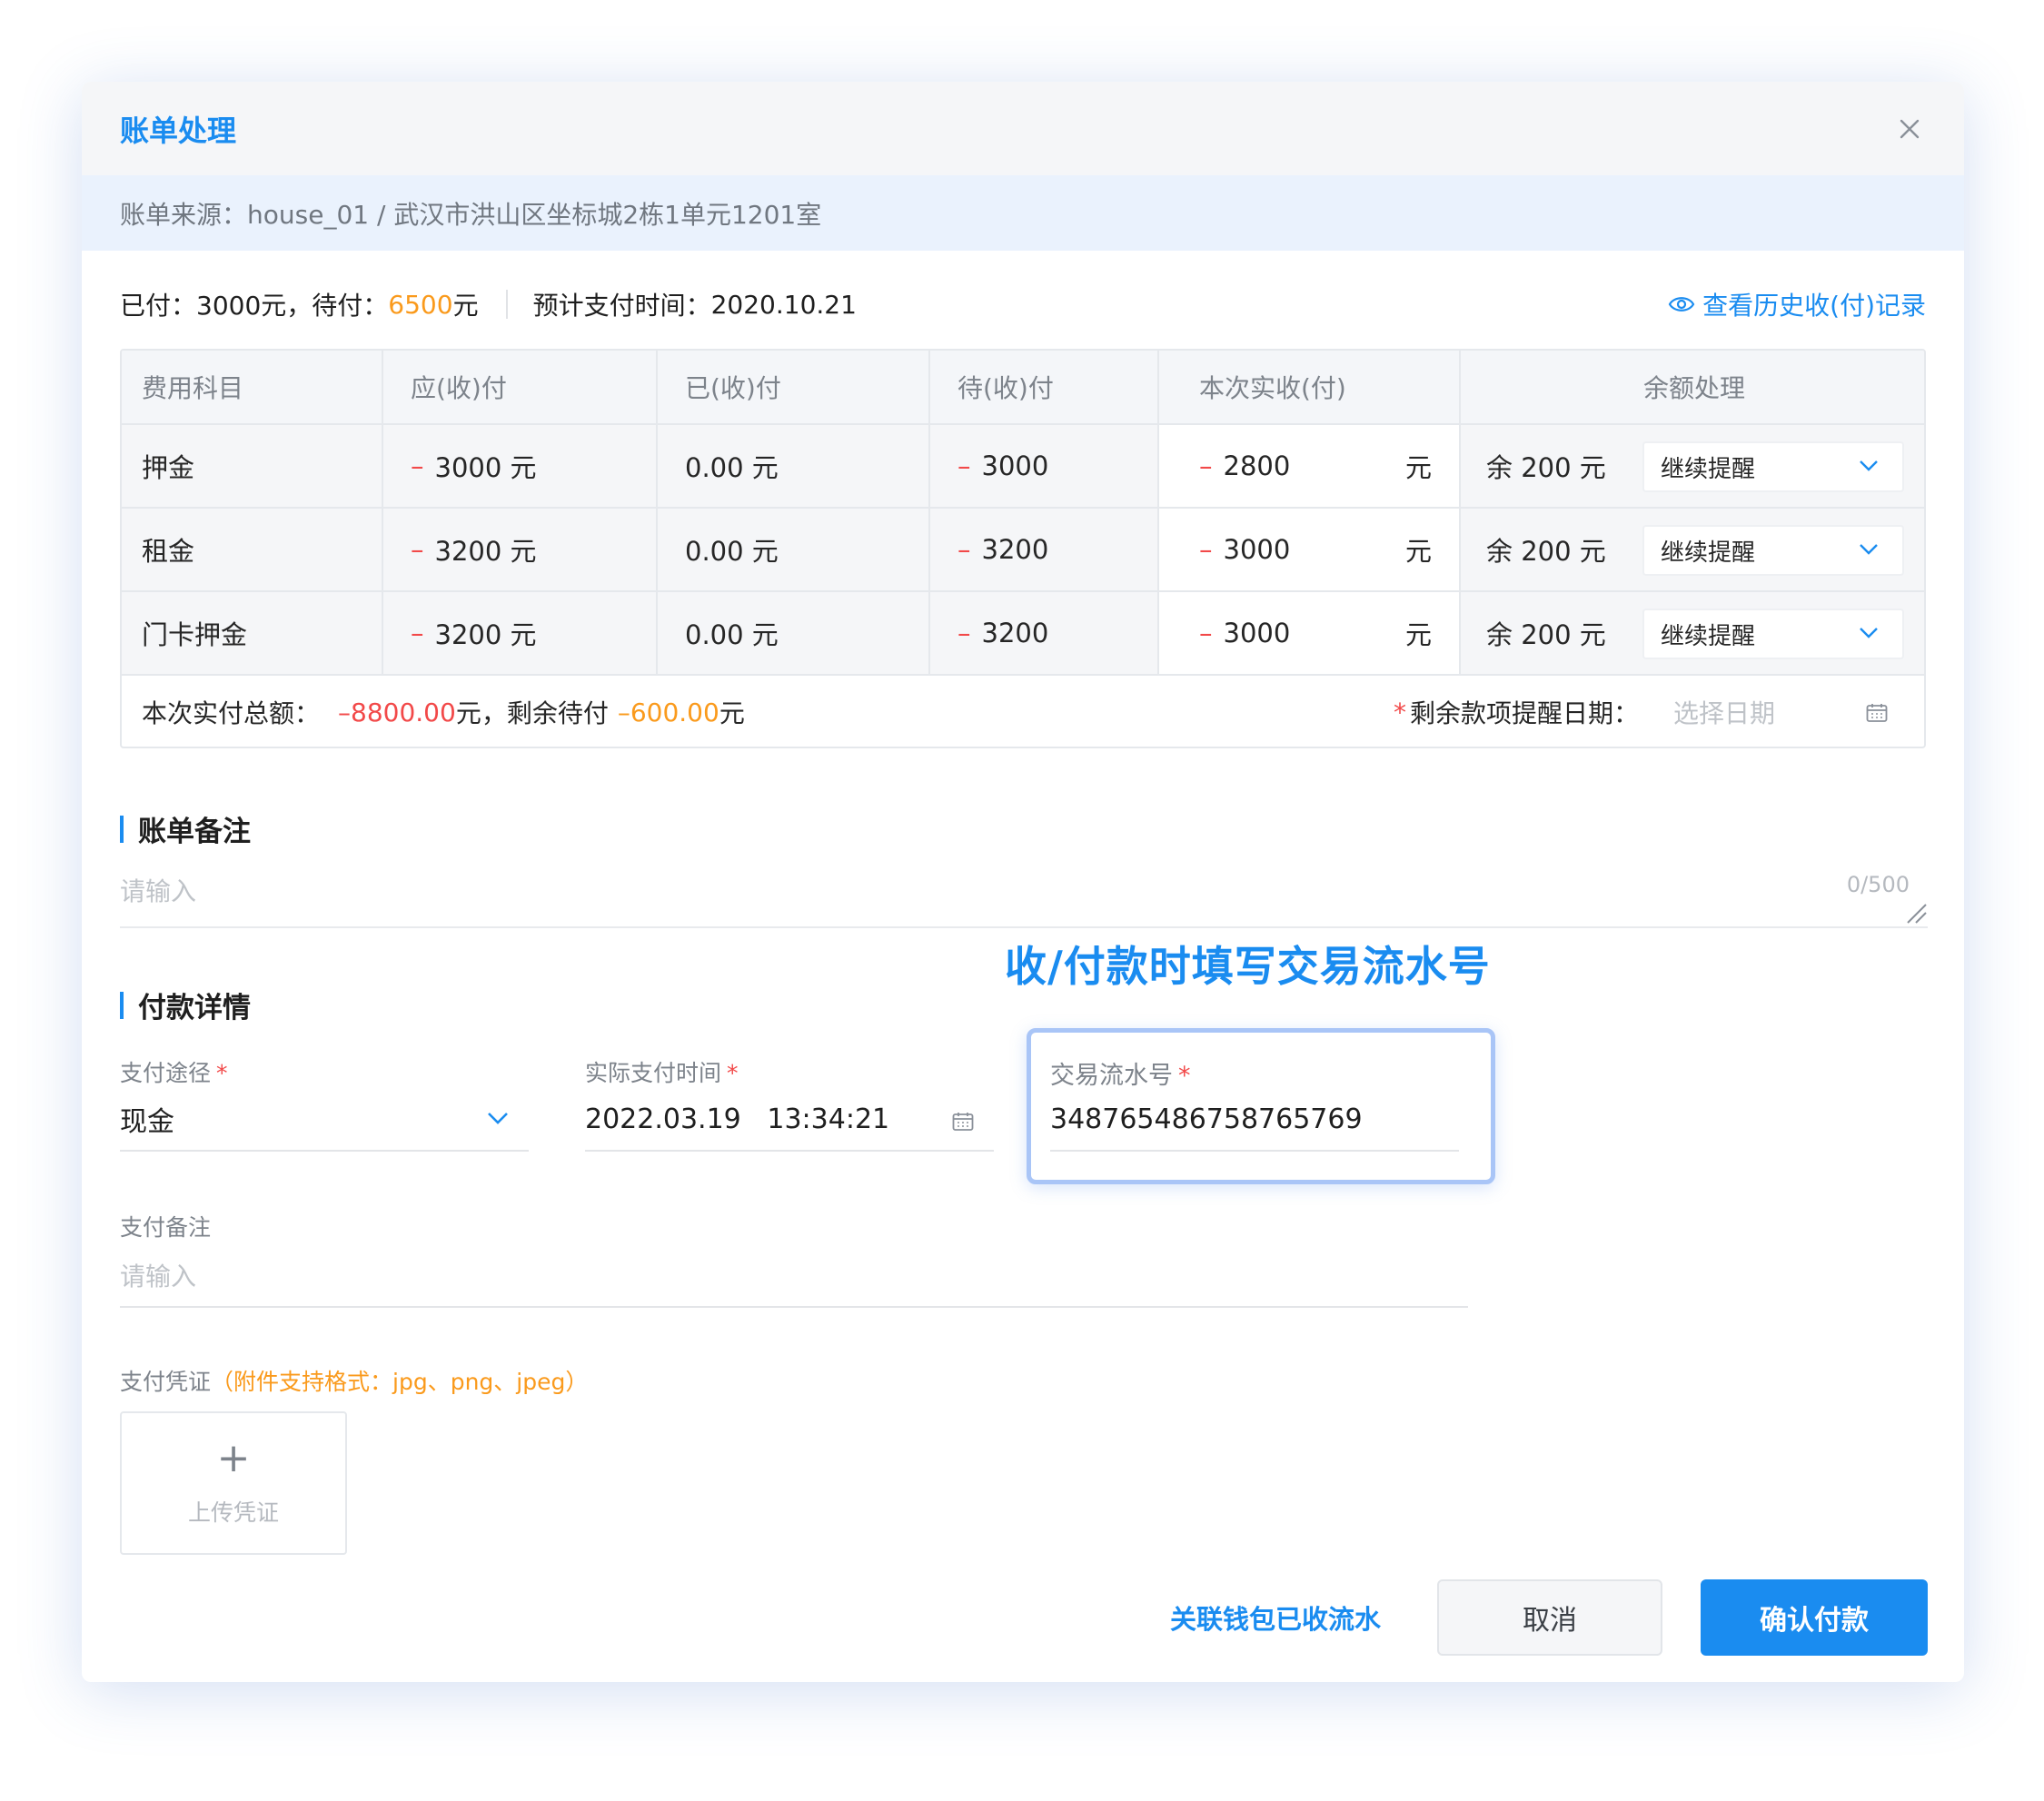  What do you see at coordinates (521, 387) in the screenshot?
I see `column-header-due: 应(收)付` at bounding box center [521, 387].